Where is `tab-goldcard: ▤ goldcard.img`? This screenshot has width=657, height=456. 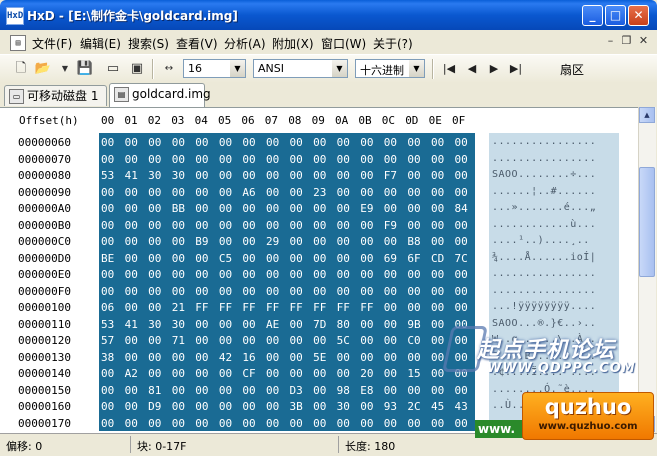
tab-goldcard: ▤ goldcard.img is located at coordinates (160, 95).